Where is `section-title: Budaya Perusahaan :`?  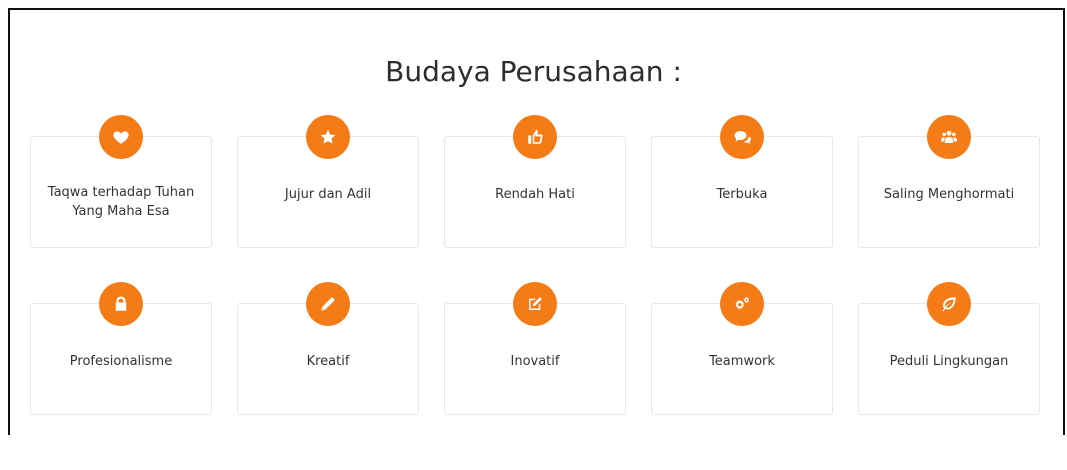 section-title: Budaya Perusahaan : is located at coordinates (533, 71).